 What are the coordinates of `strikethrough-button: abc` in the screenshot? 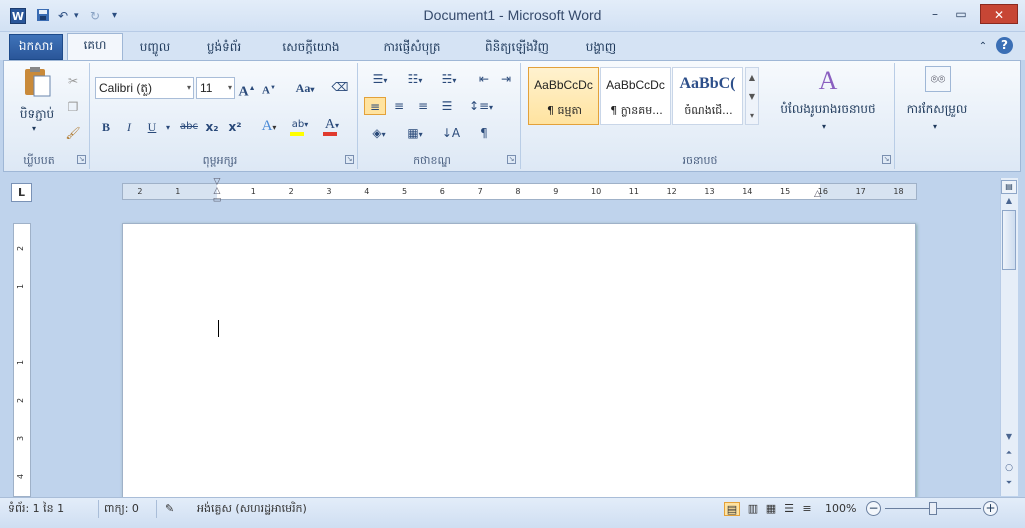 It's located at (189, 127).